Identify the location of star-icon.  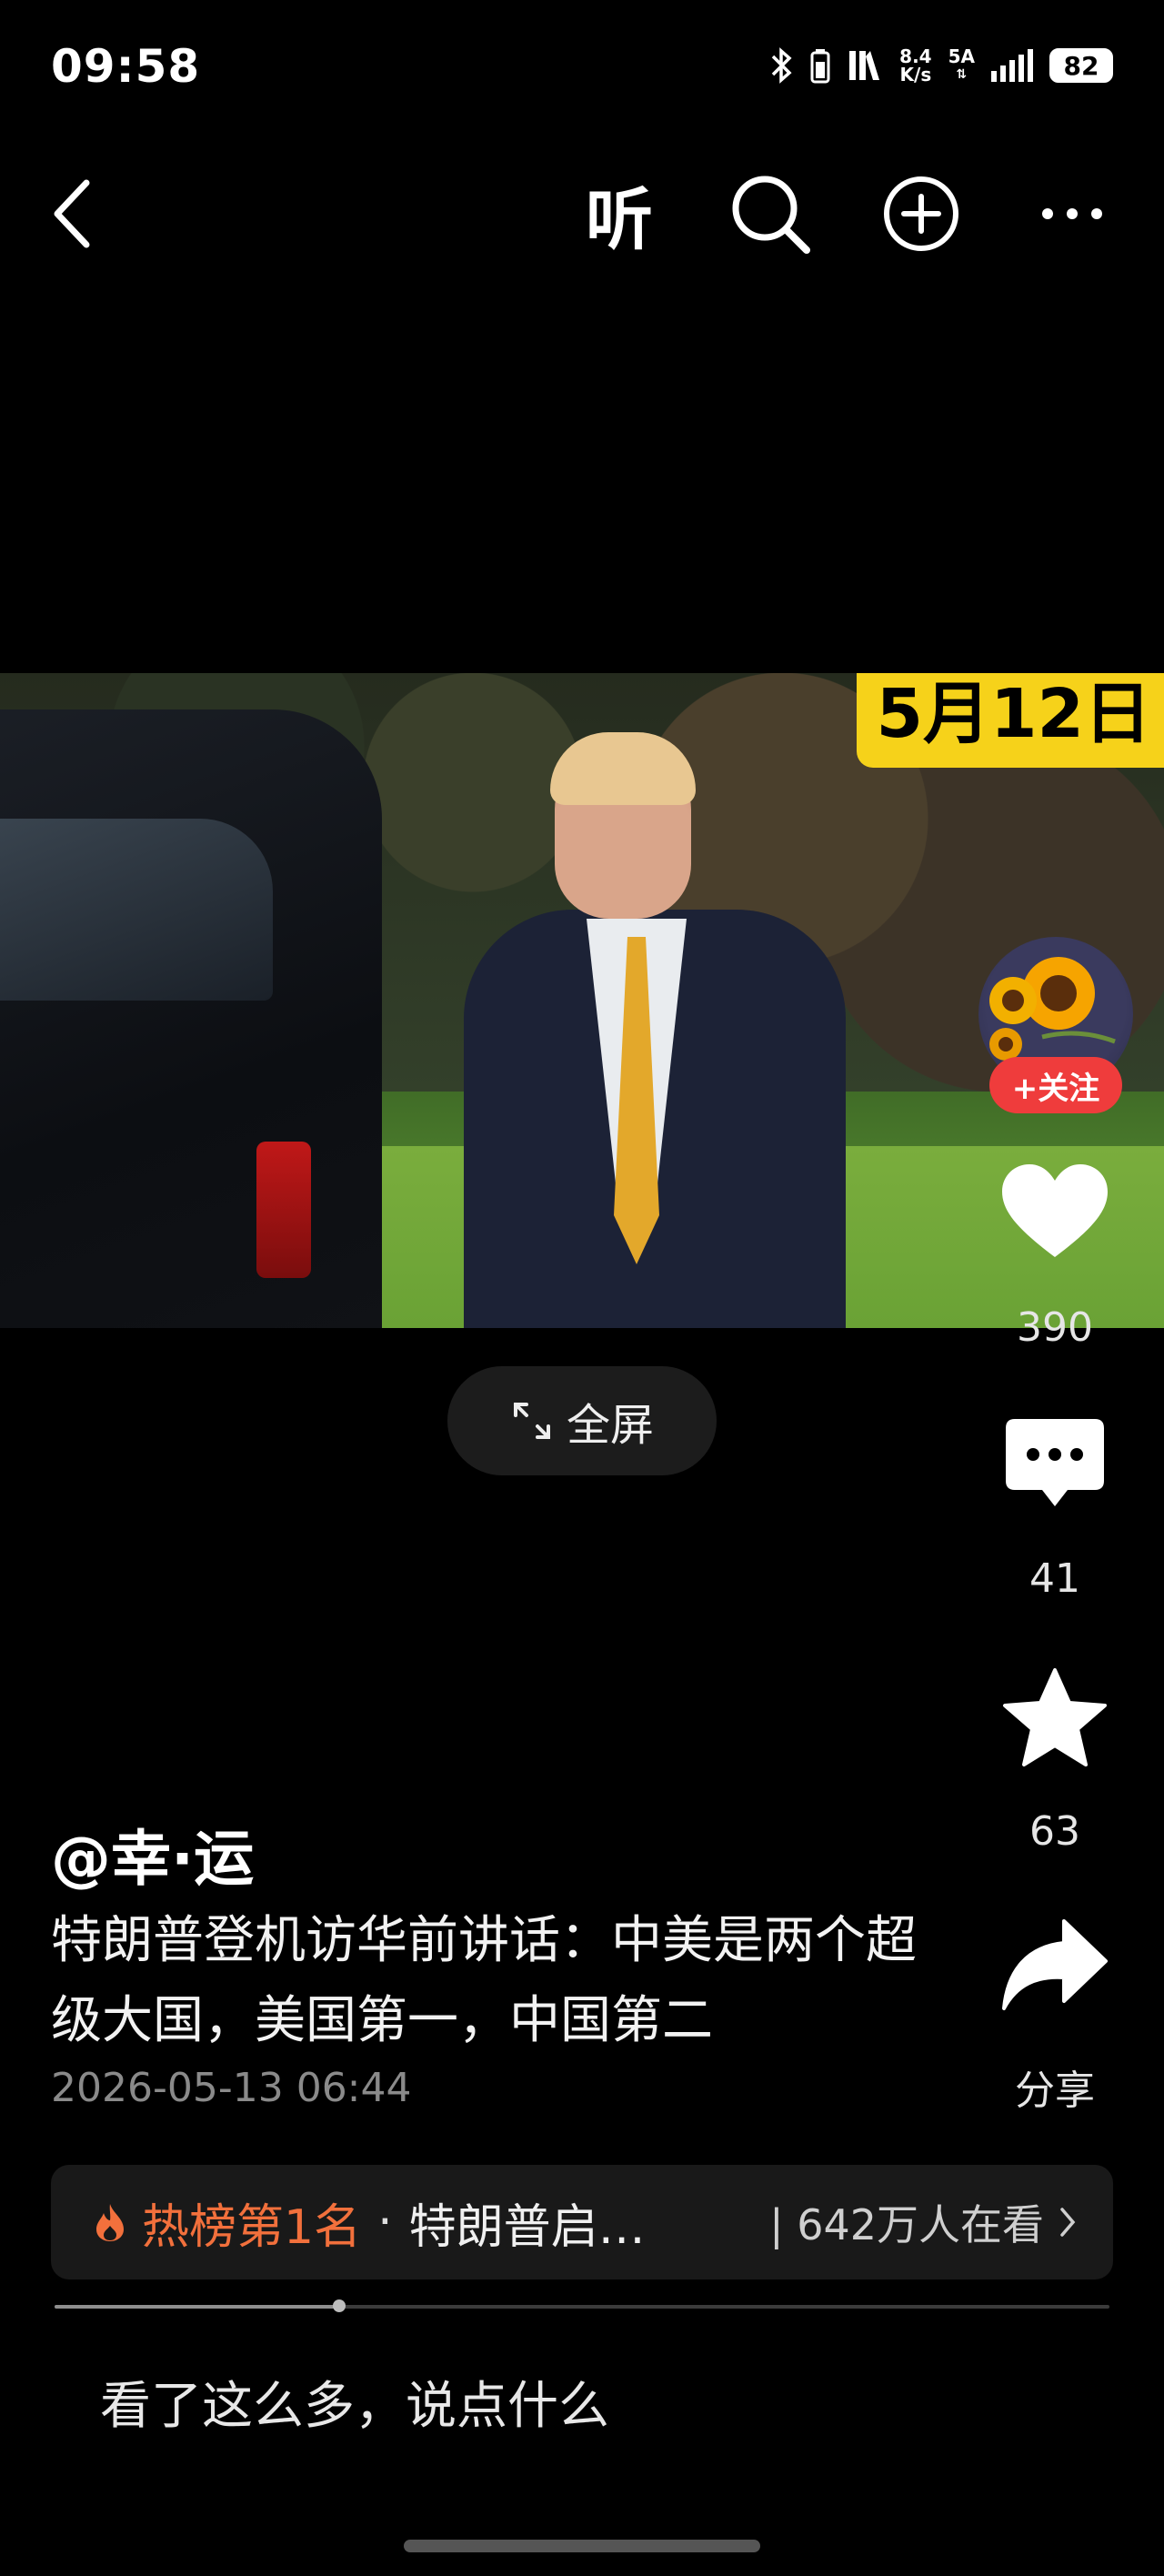
(1055, 1717).